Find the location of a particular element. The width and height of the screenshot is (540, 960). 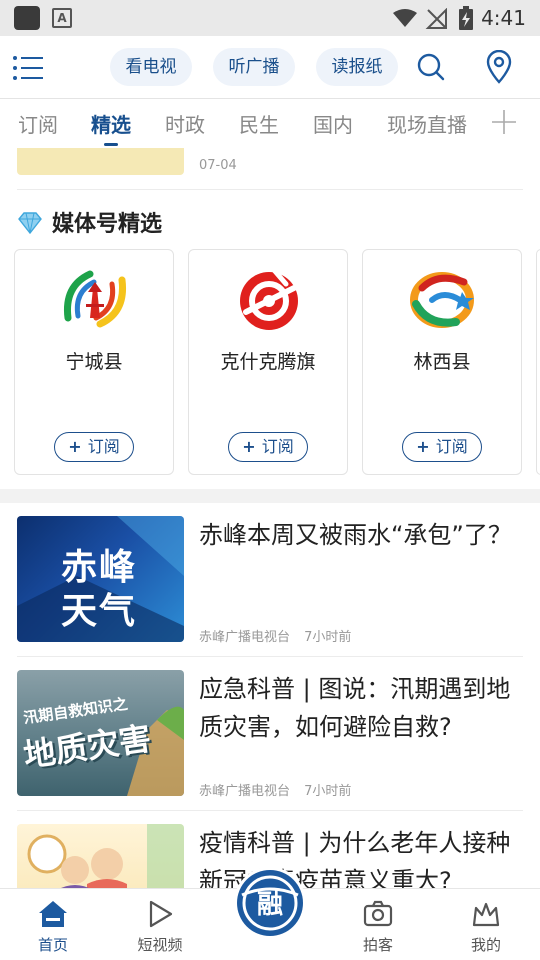

read-newspaper-button: 读报纸 is located at coordinates (357, 67).